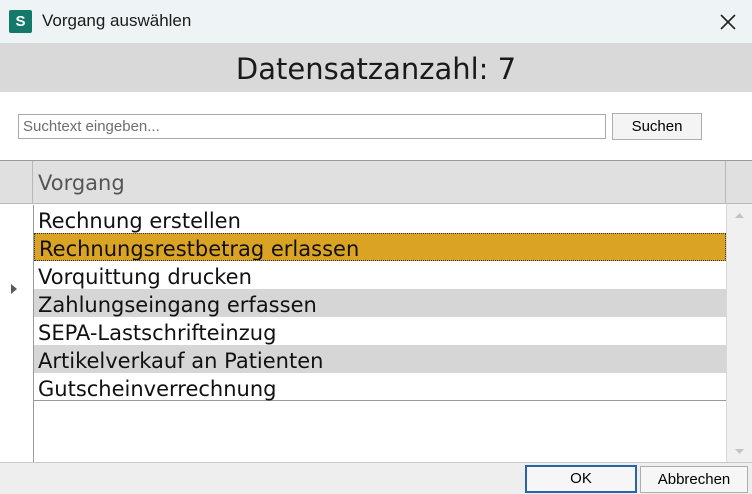 The height and width of the screenshot is (494, 752). What do you see at coordinates (16, 333) in the screenshot?
I see `row-indicator-column` at bounding box center [16, 333].